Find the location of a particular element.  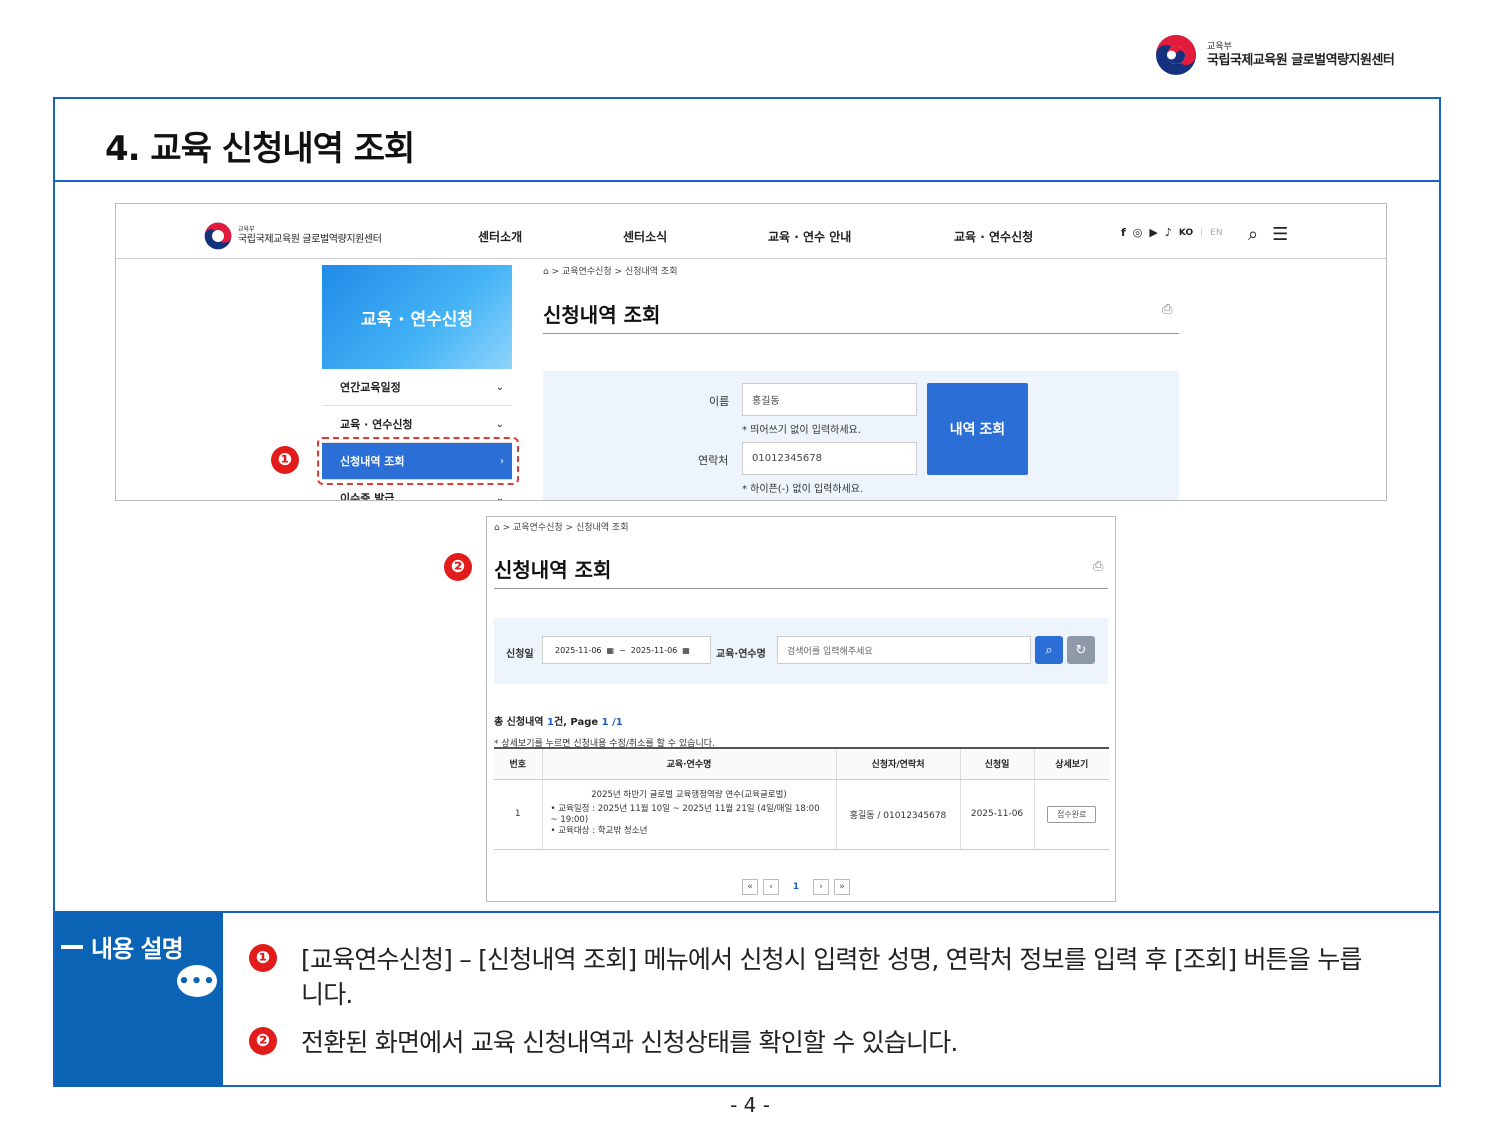

explain-divider is located at coordinates (747, 912).